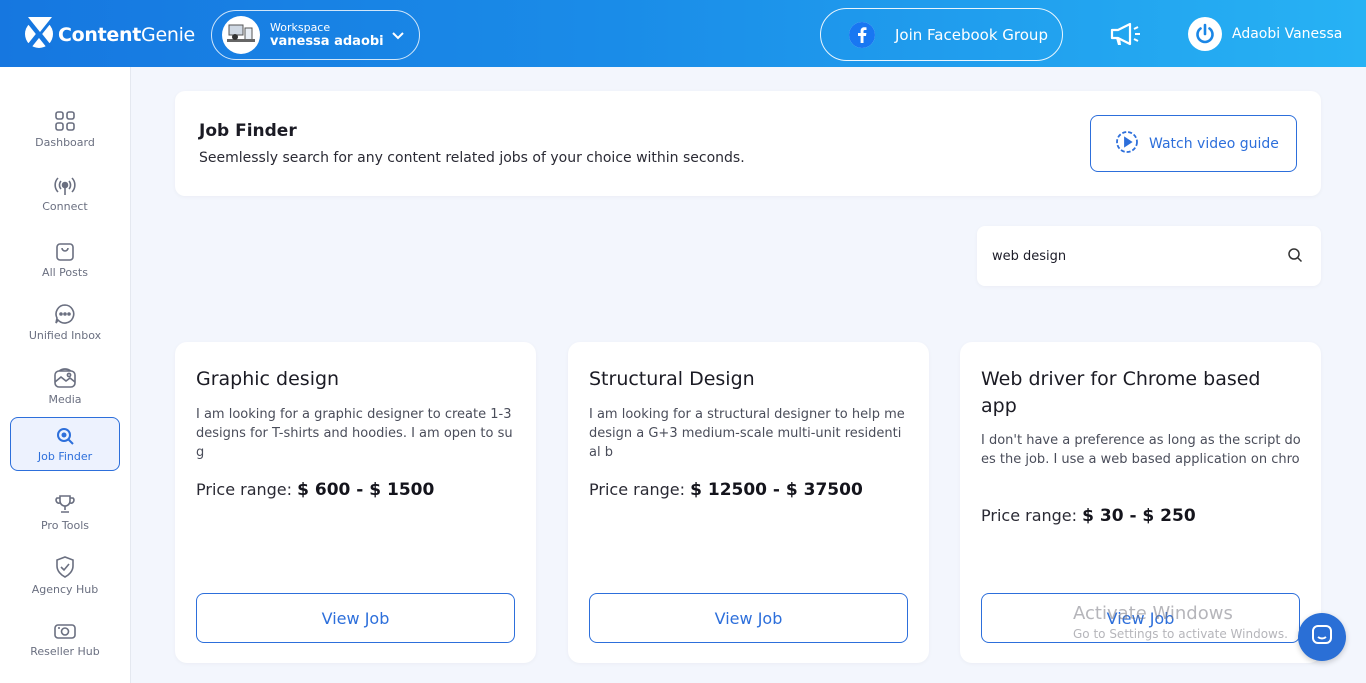 The height and width of the screenshot is (683, 1366). What do you see at coordinates (65, 206) in the screenshot?
I see `sidebar-item-label: Connect` at bounding box center [65, 206].